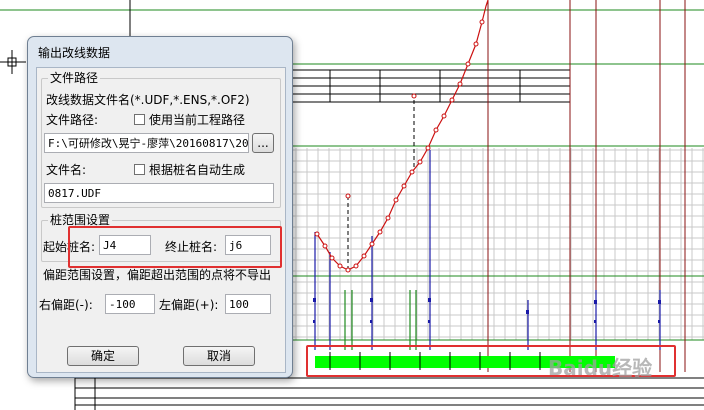 The image size is (704, 410). Describe the element at coordinates (175, 247) in the screenshot. I see `highlight-box-stake-fields` at that location.